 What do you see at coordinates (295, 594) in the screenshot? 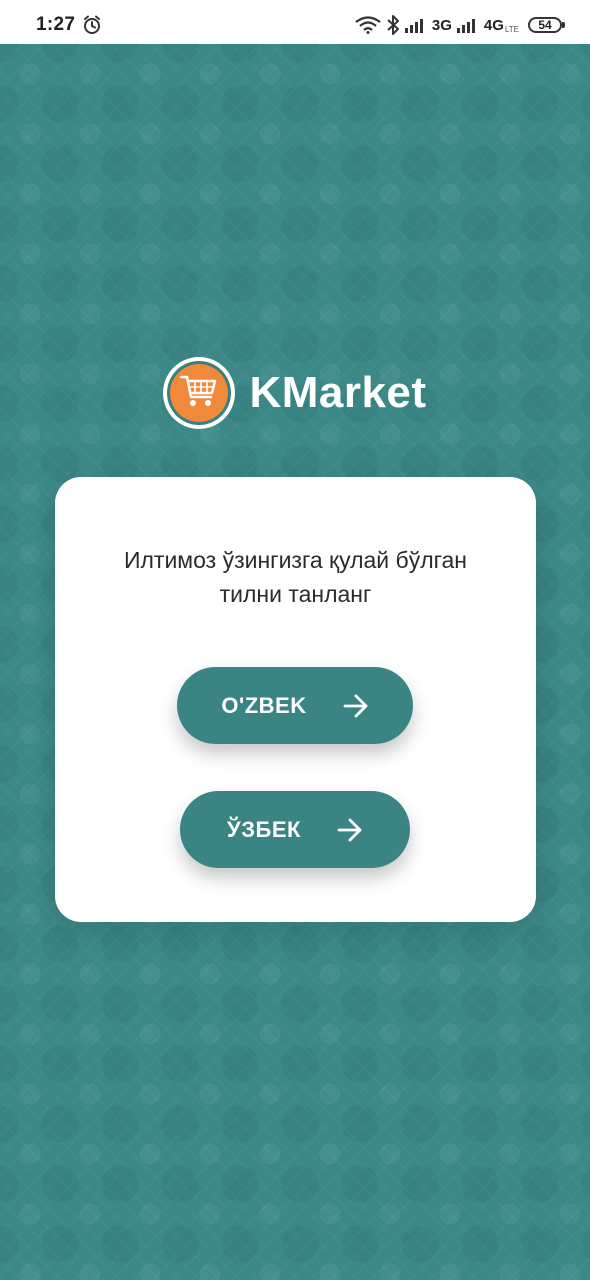
I see `language-prompt-line-2: тилни танланг` at bounding box center [295, 594].